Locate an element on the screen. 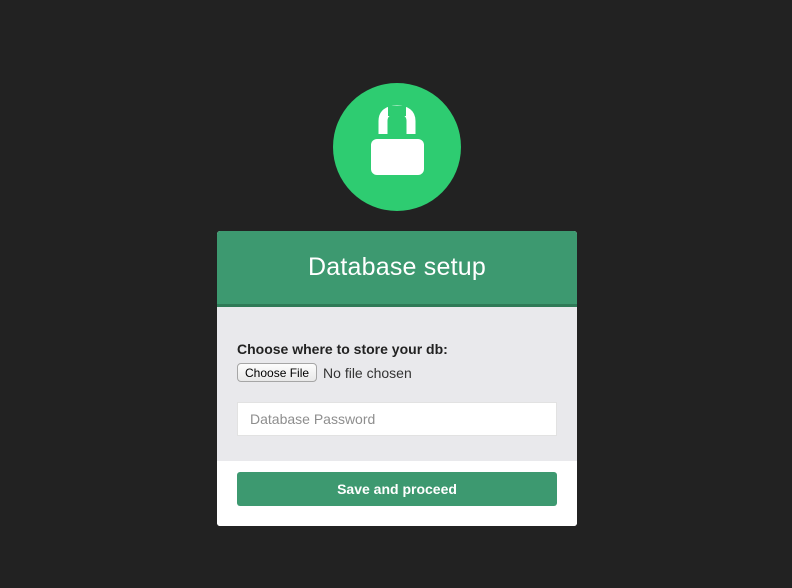  store-location-label: Choose where to store your db: is located at coordinates (342, 349).